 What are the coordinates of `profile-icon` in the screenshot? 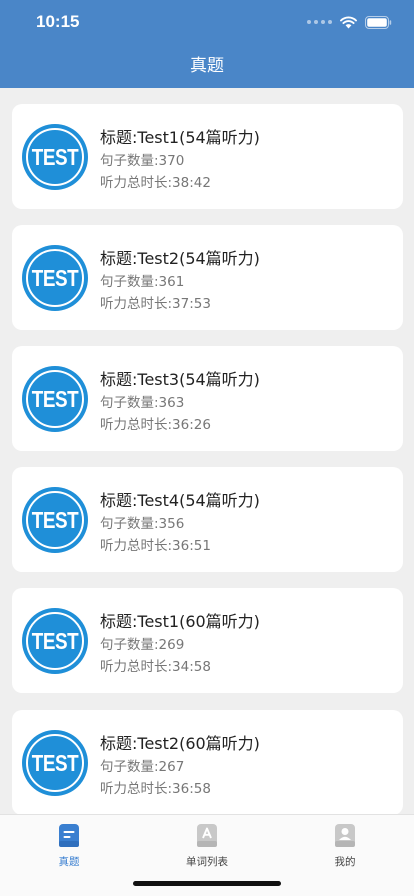 It's located at (345, 835).